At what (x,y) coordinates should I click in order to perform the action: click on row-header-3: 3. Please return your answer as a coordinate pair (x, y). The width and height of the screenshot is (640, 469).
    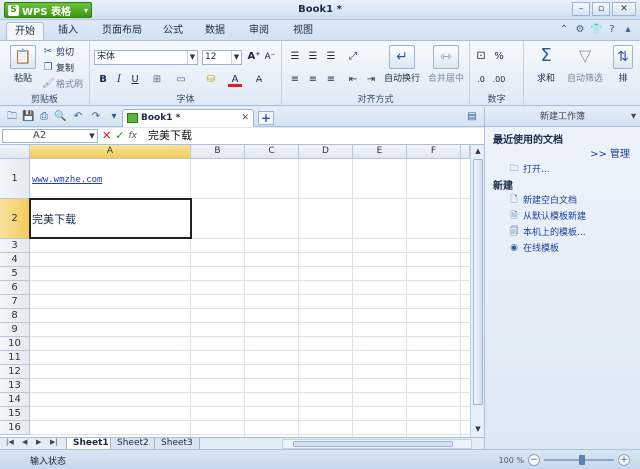
    Looking at the image, I should click on (15, 246).